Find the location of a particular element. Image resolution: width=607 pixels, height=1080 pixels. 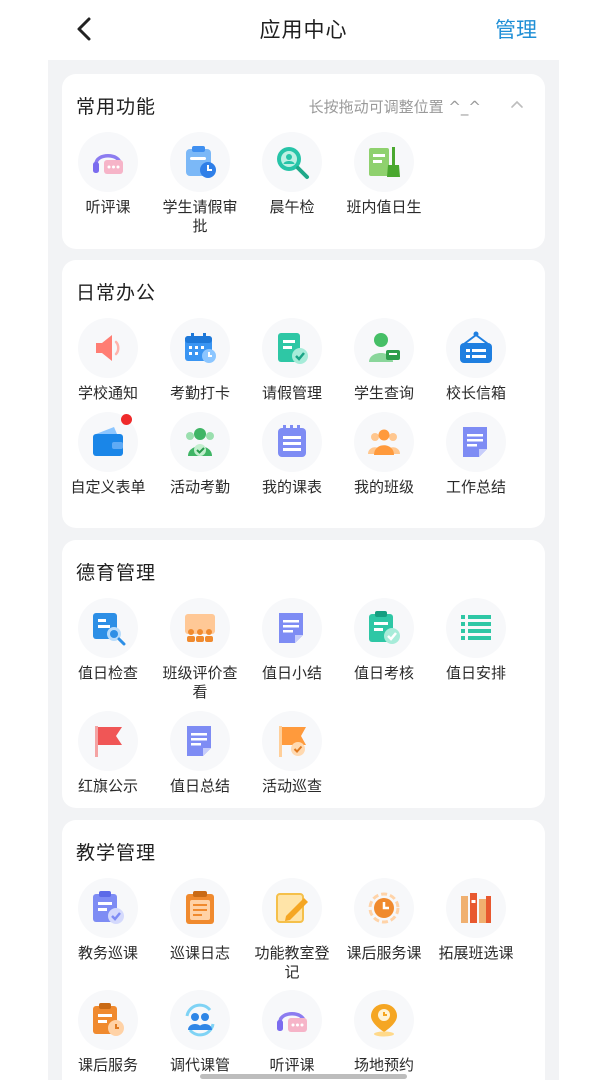

class-board-icon is located at coordinates (200, 628).